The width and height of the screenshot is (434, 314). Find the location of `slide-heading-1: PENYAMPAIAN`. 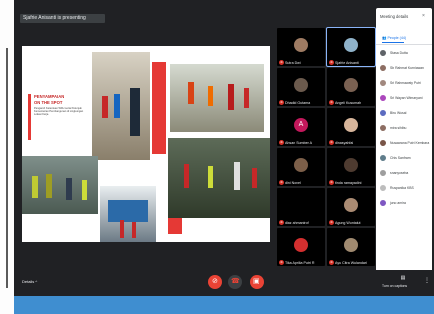

slide-heading-1: PENYAMPAIAN is located at coordinates (49, 96).